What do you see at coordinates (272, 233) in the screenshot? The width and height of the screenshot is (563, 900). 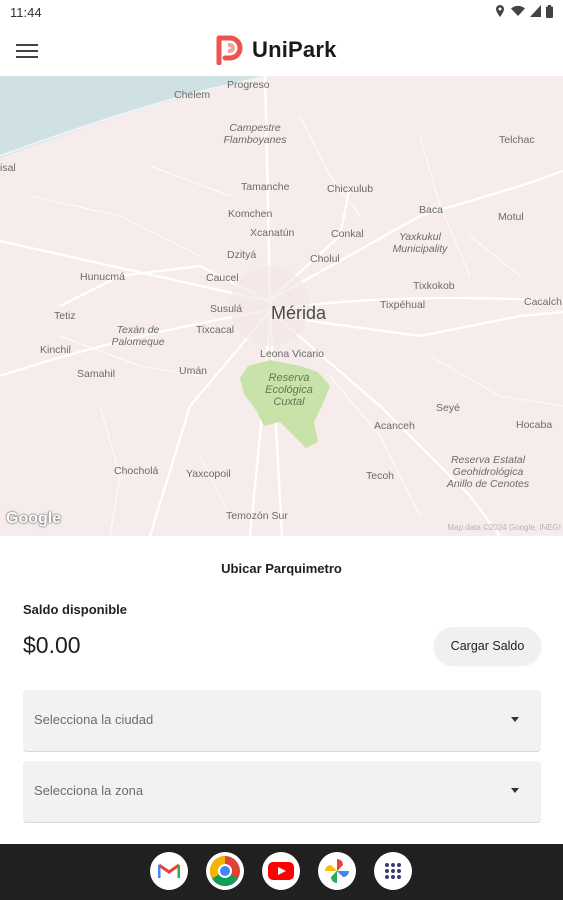 I see `map-label: Xcanatún` at bounding box center [272, 233].